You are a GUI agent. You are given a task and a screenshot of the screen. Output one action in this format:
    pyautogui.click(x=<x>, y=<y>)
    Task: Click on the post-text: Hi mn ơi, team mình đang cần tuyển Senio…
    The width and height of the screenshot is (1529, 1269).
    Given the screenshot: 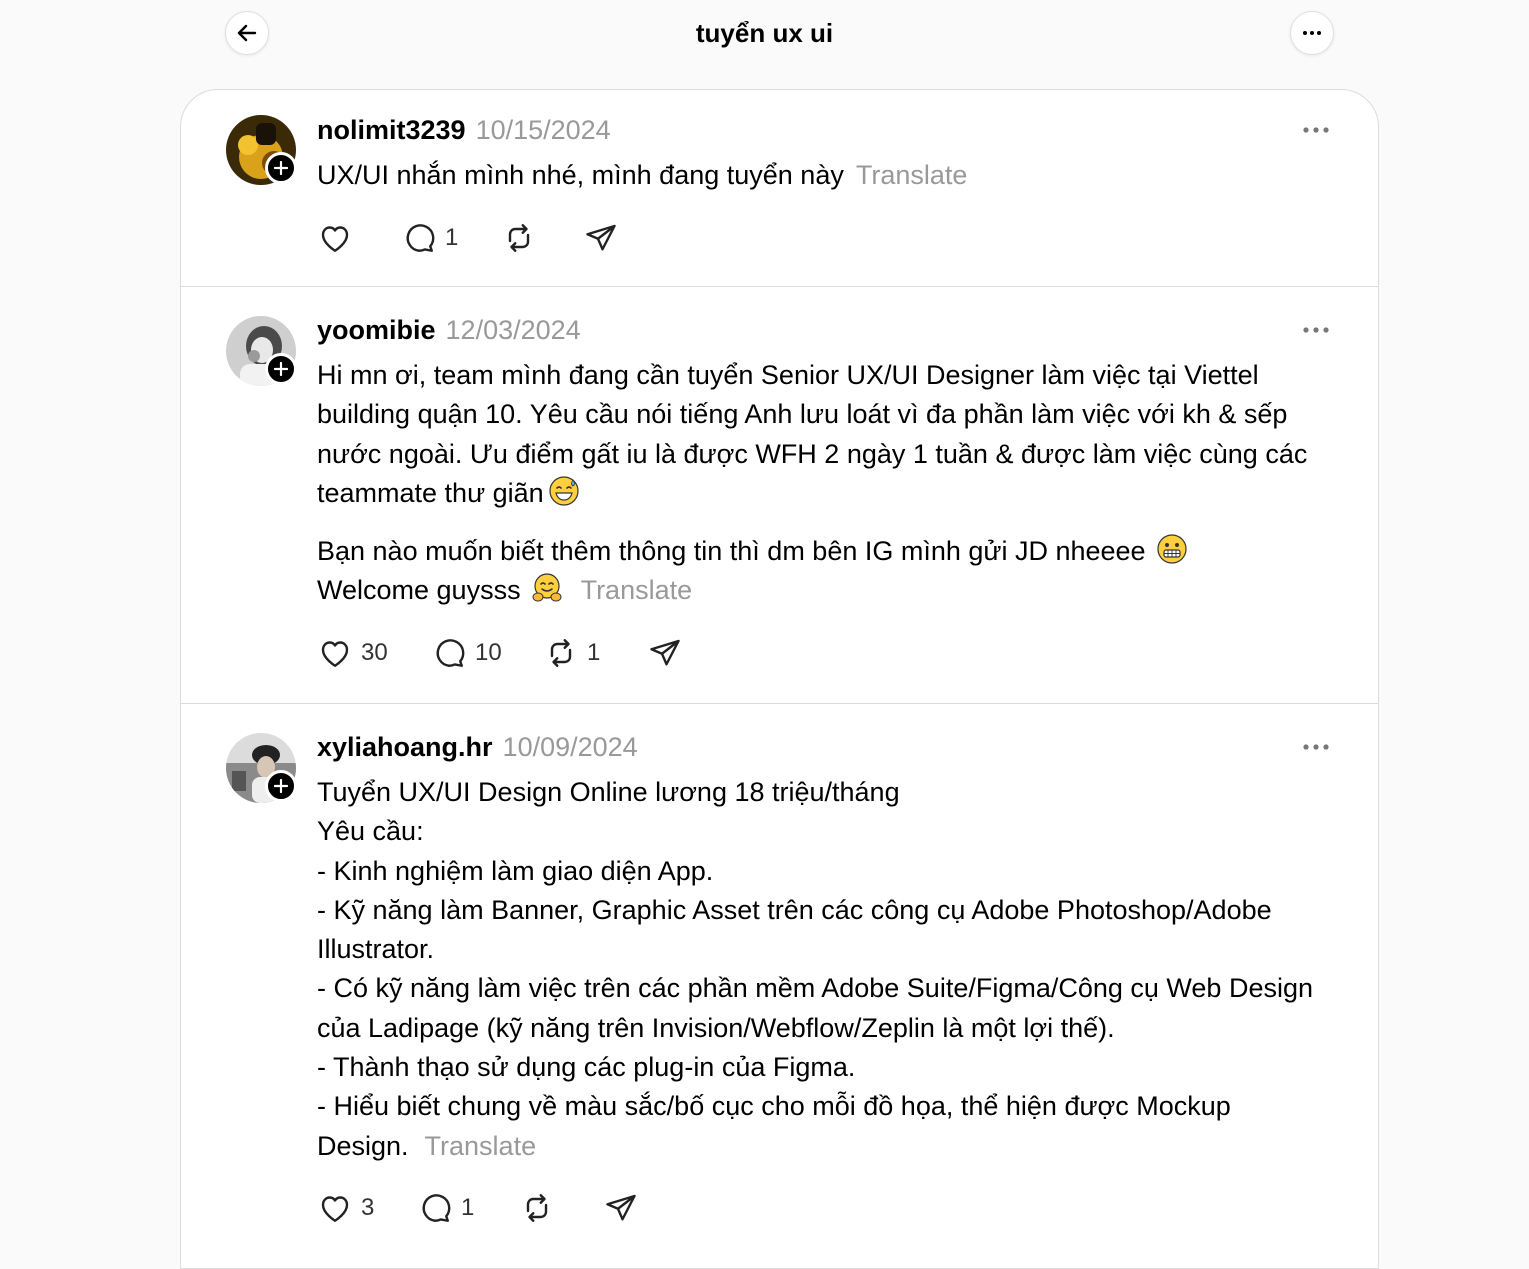 What is the action you would take?
    pyautogui.click(x=812, y=434)
    